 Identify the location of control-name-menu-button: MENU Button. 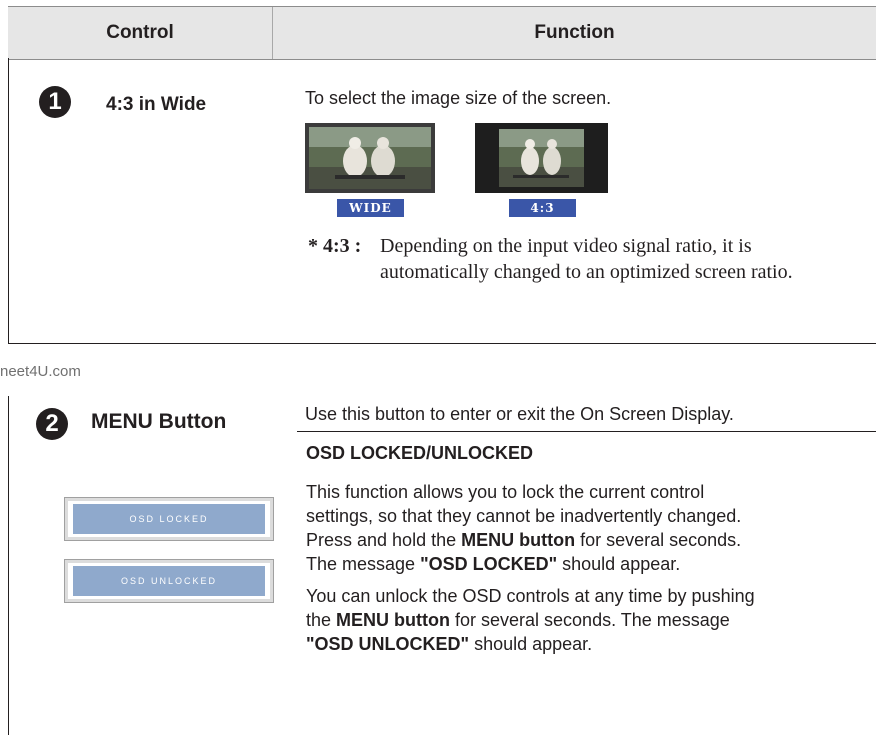
(159, 421).